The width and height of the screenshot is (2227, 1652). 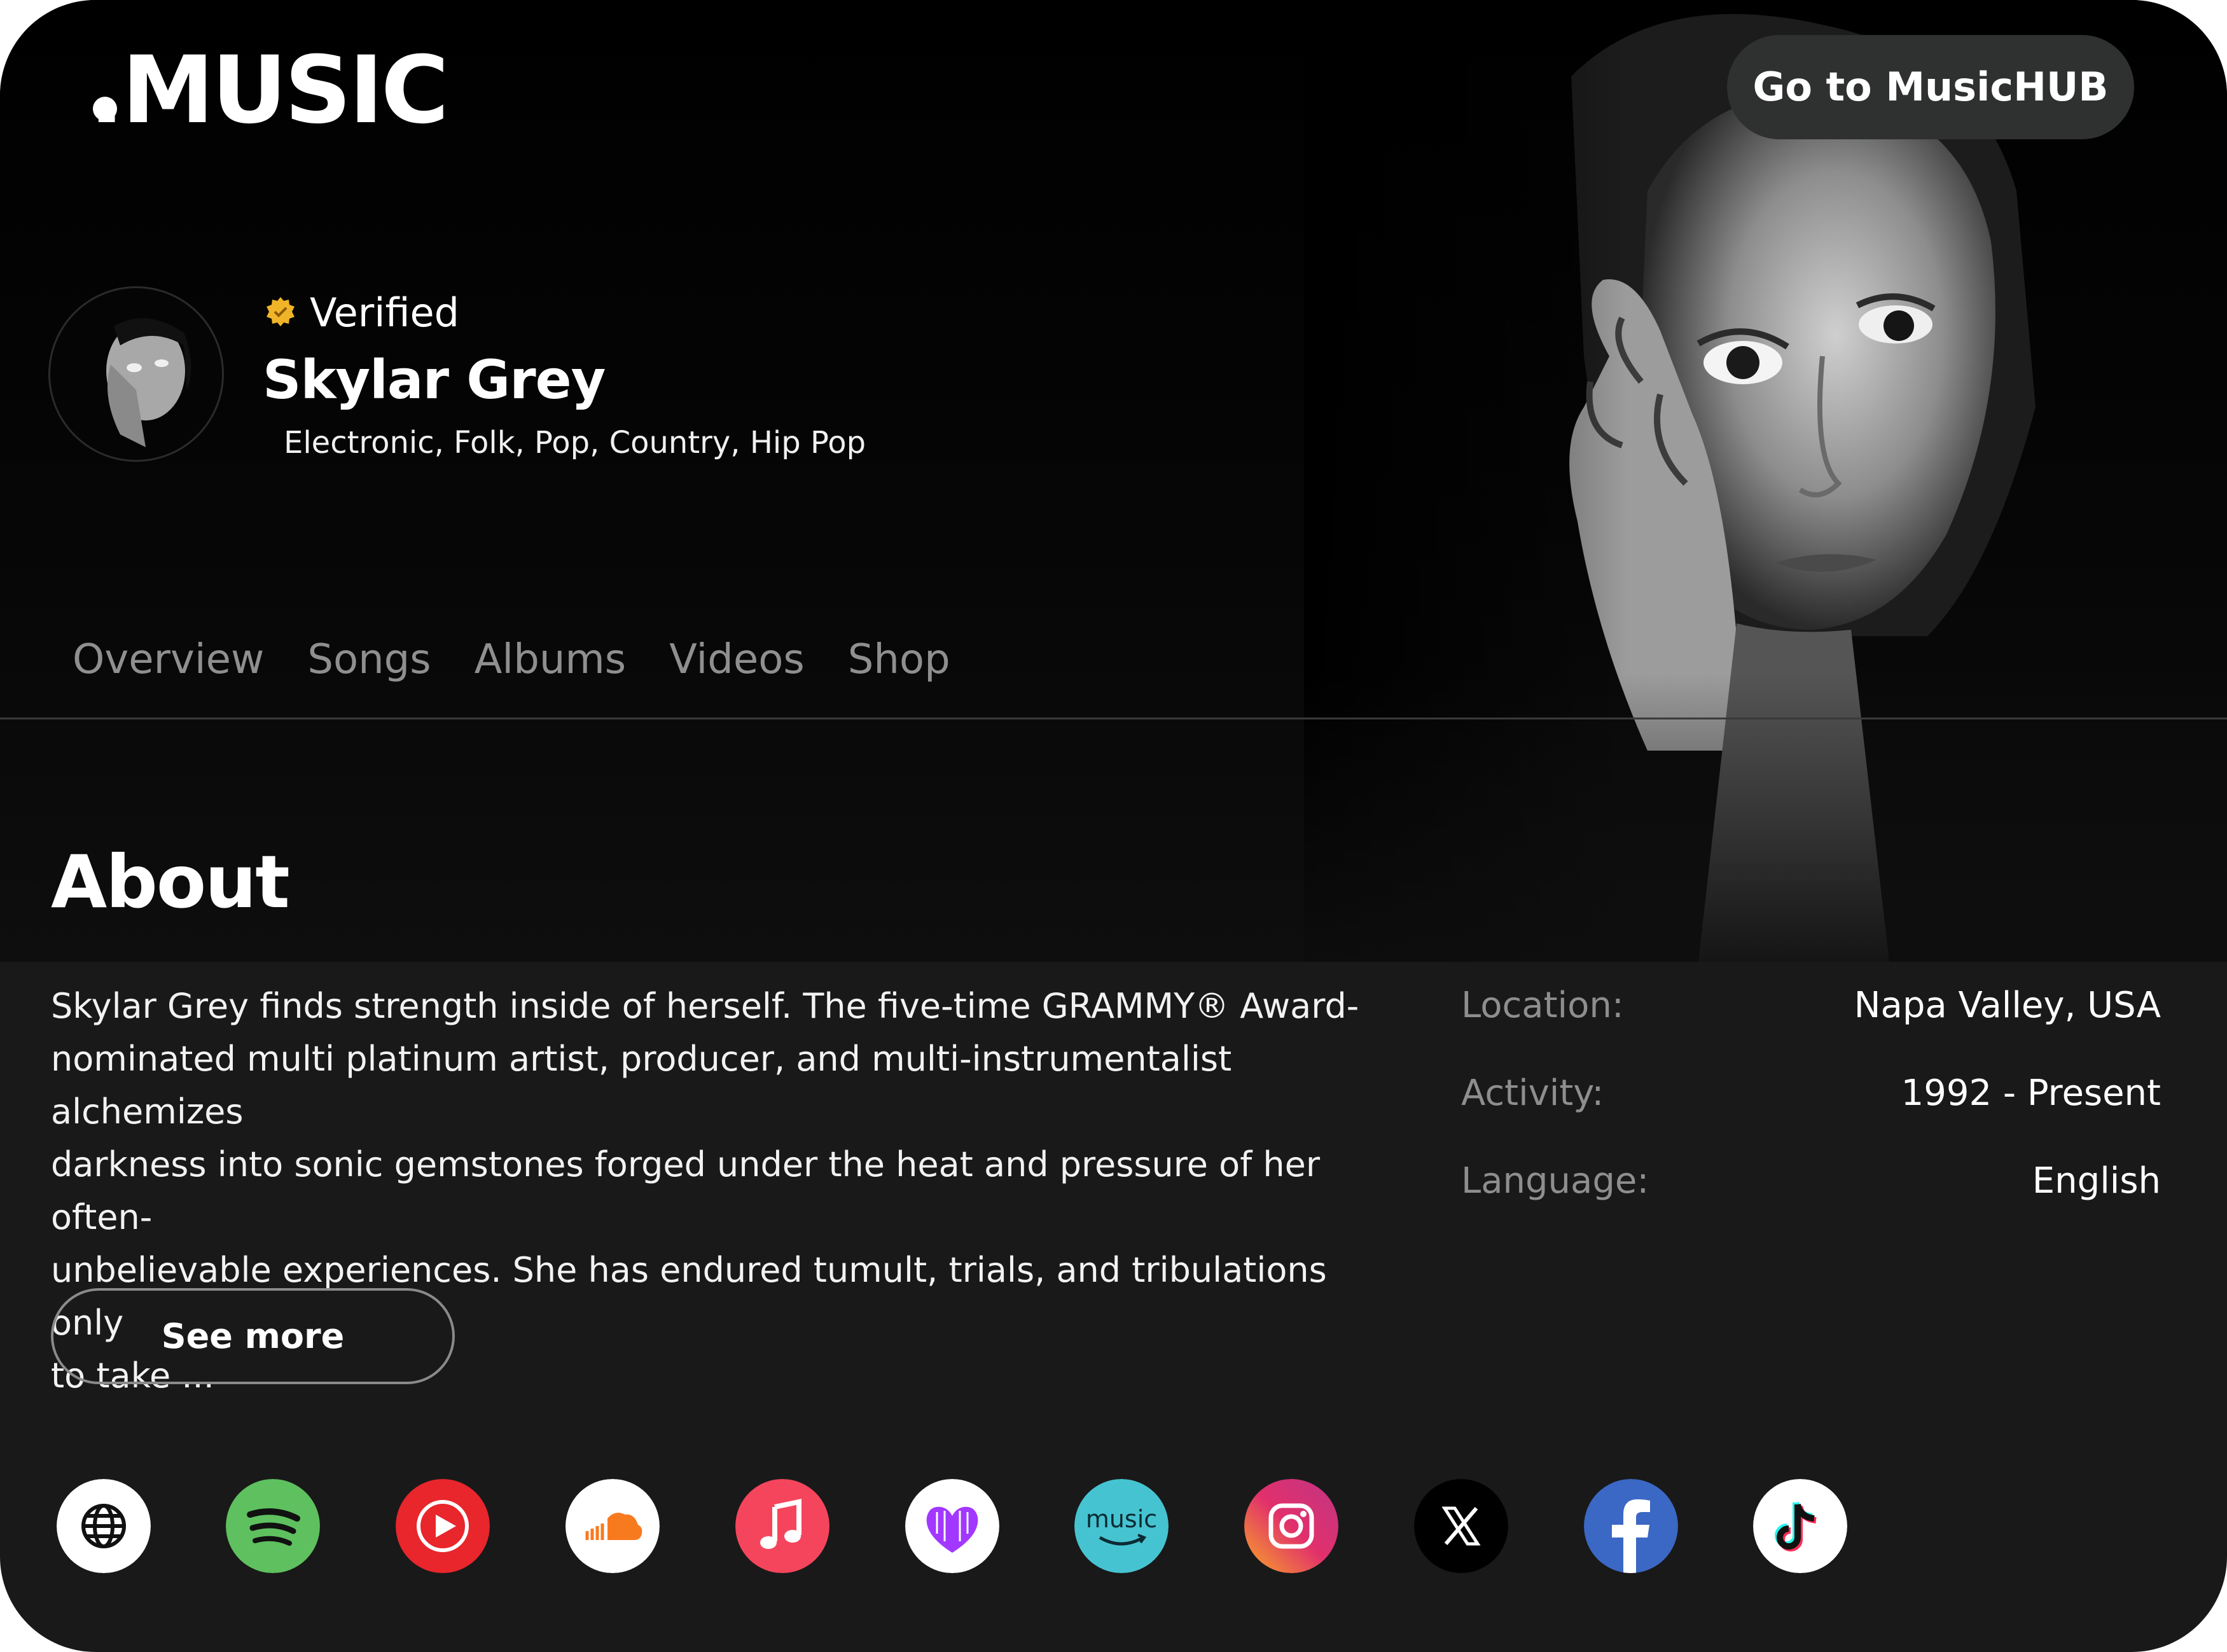 What do you see at coordinates (1811, 1010) in the screenshot?
I see `detail-location: Location: Napa Valley, USA` at bounding box center [1811, 1010].